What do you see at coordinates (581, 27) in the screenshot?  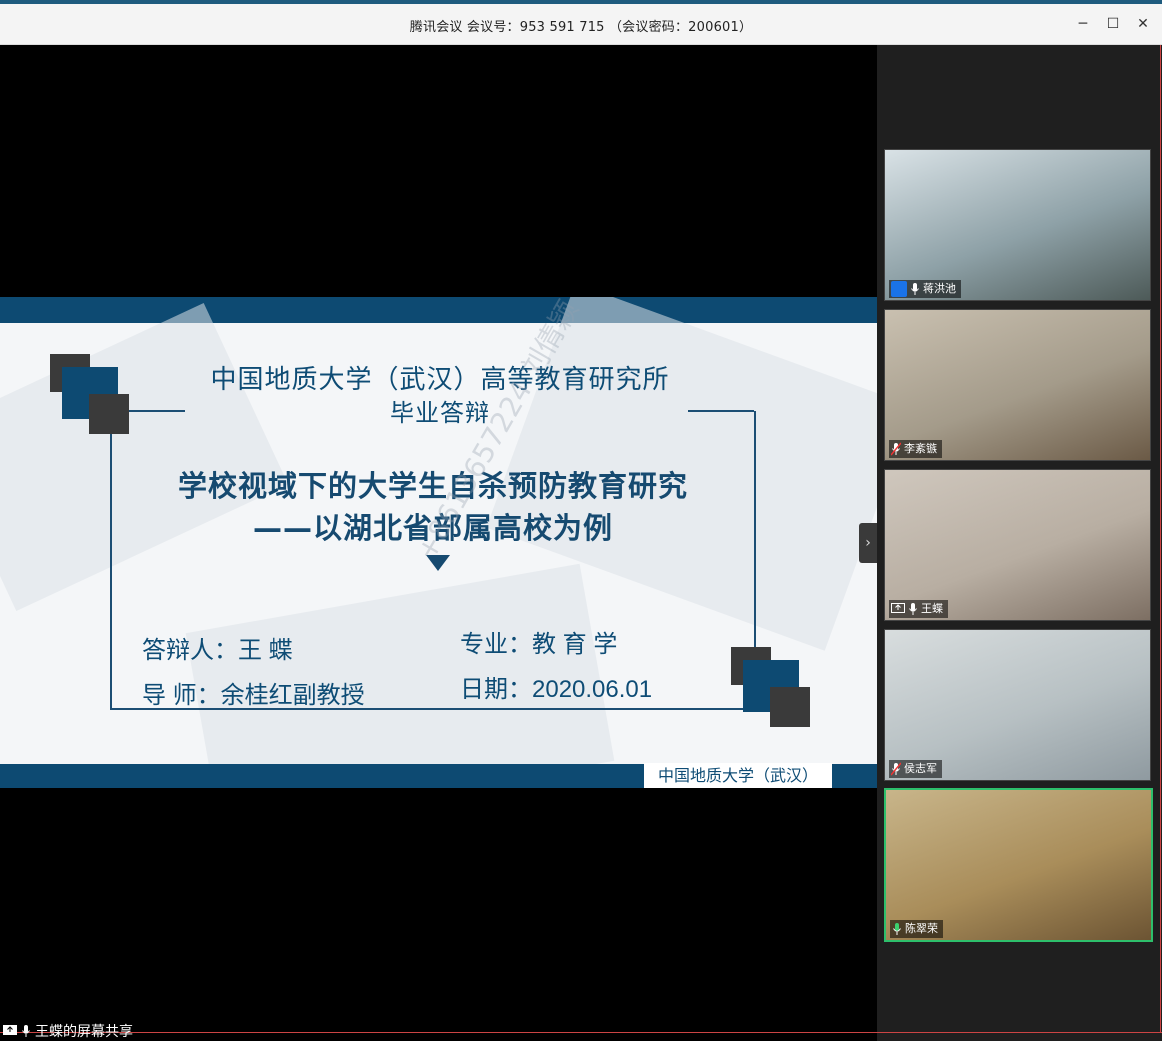 I see `window-title: 腾讯会议 会议号：953 591 715 （会议密码：200601）` at bounding box center [581, 27].